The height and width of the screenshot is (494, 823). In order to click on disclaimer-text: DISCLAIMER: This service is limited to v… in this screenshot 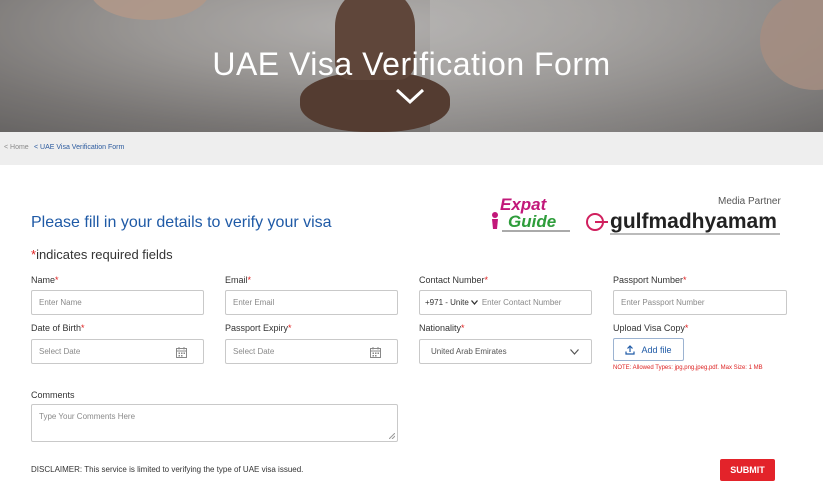, I will do `click(167, 469)`.